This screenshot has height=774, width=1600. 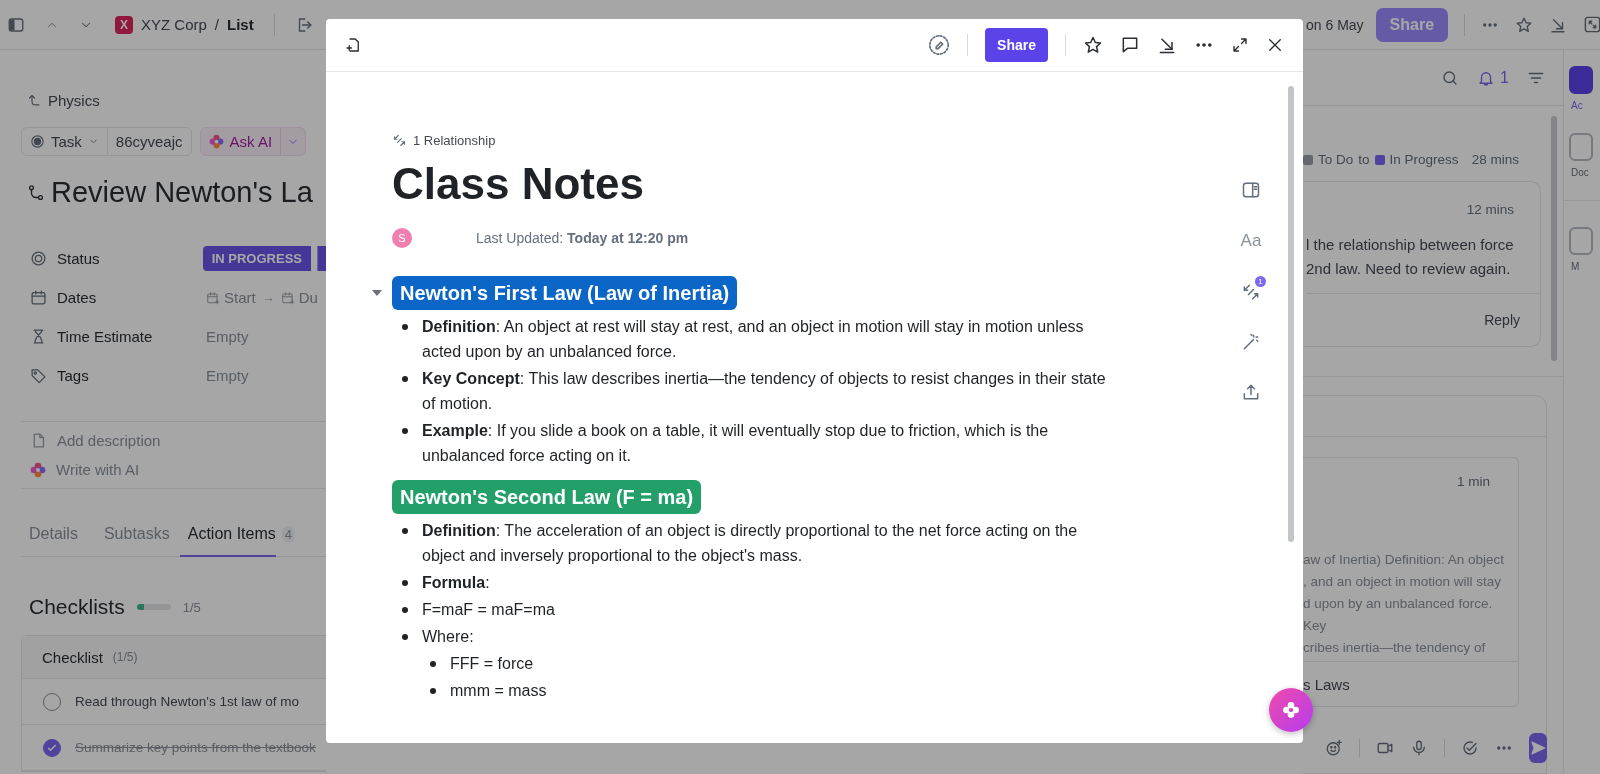 I want to click on bullet-text: Definition: An object at rest will stay at rest, and an object in motion will stay in motion unless acted upon by an unbalanced force., so click(x=753, y=339).